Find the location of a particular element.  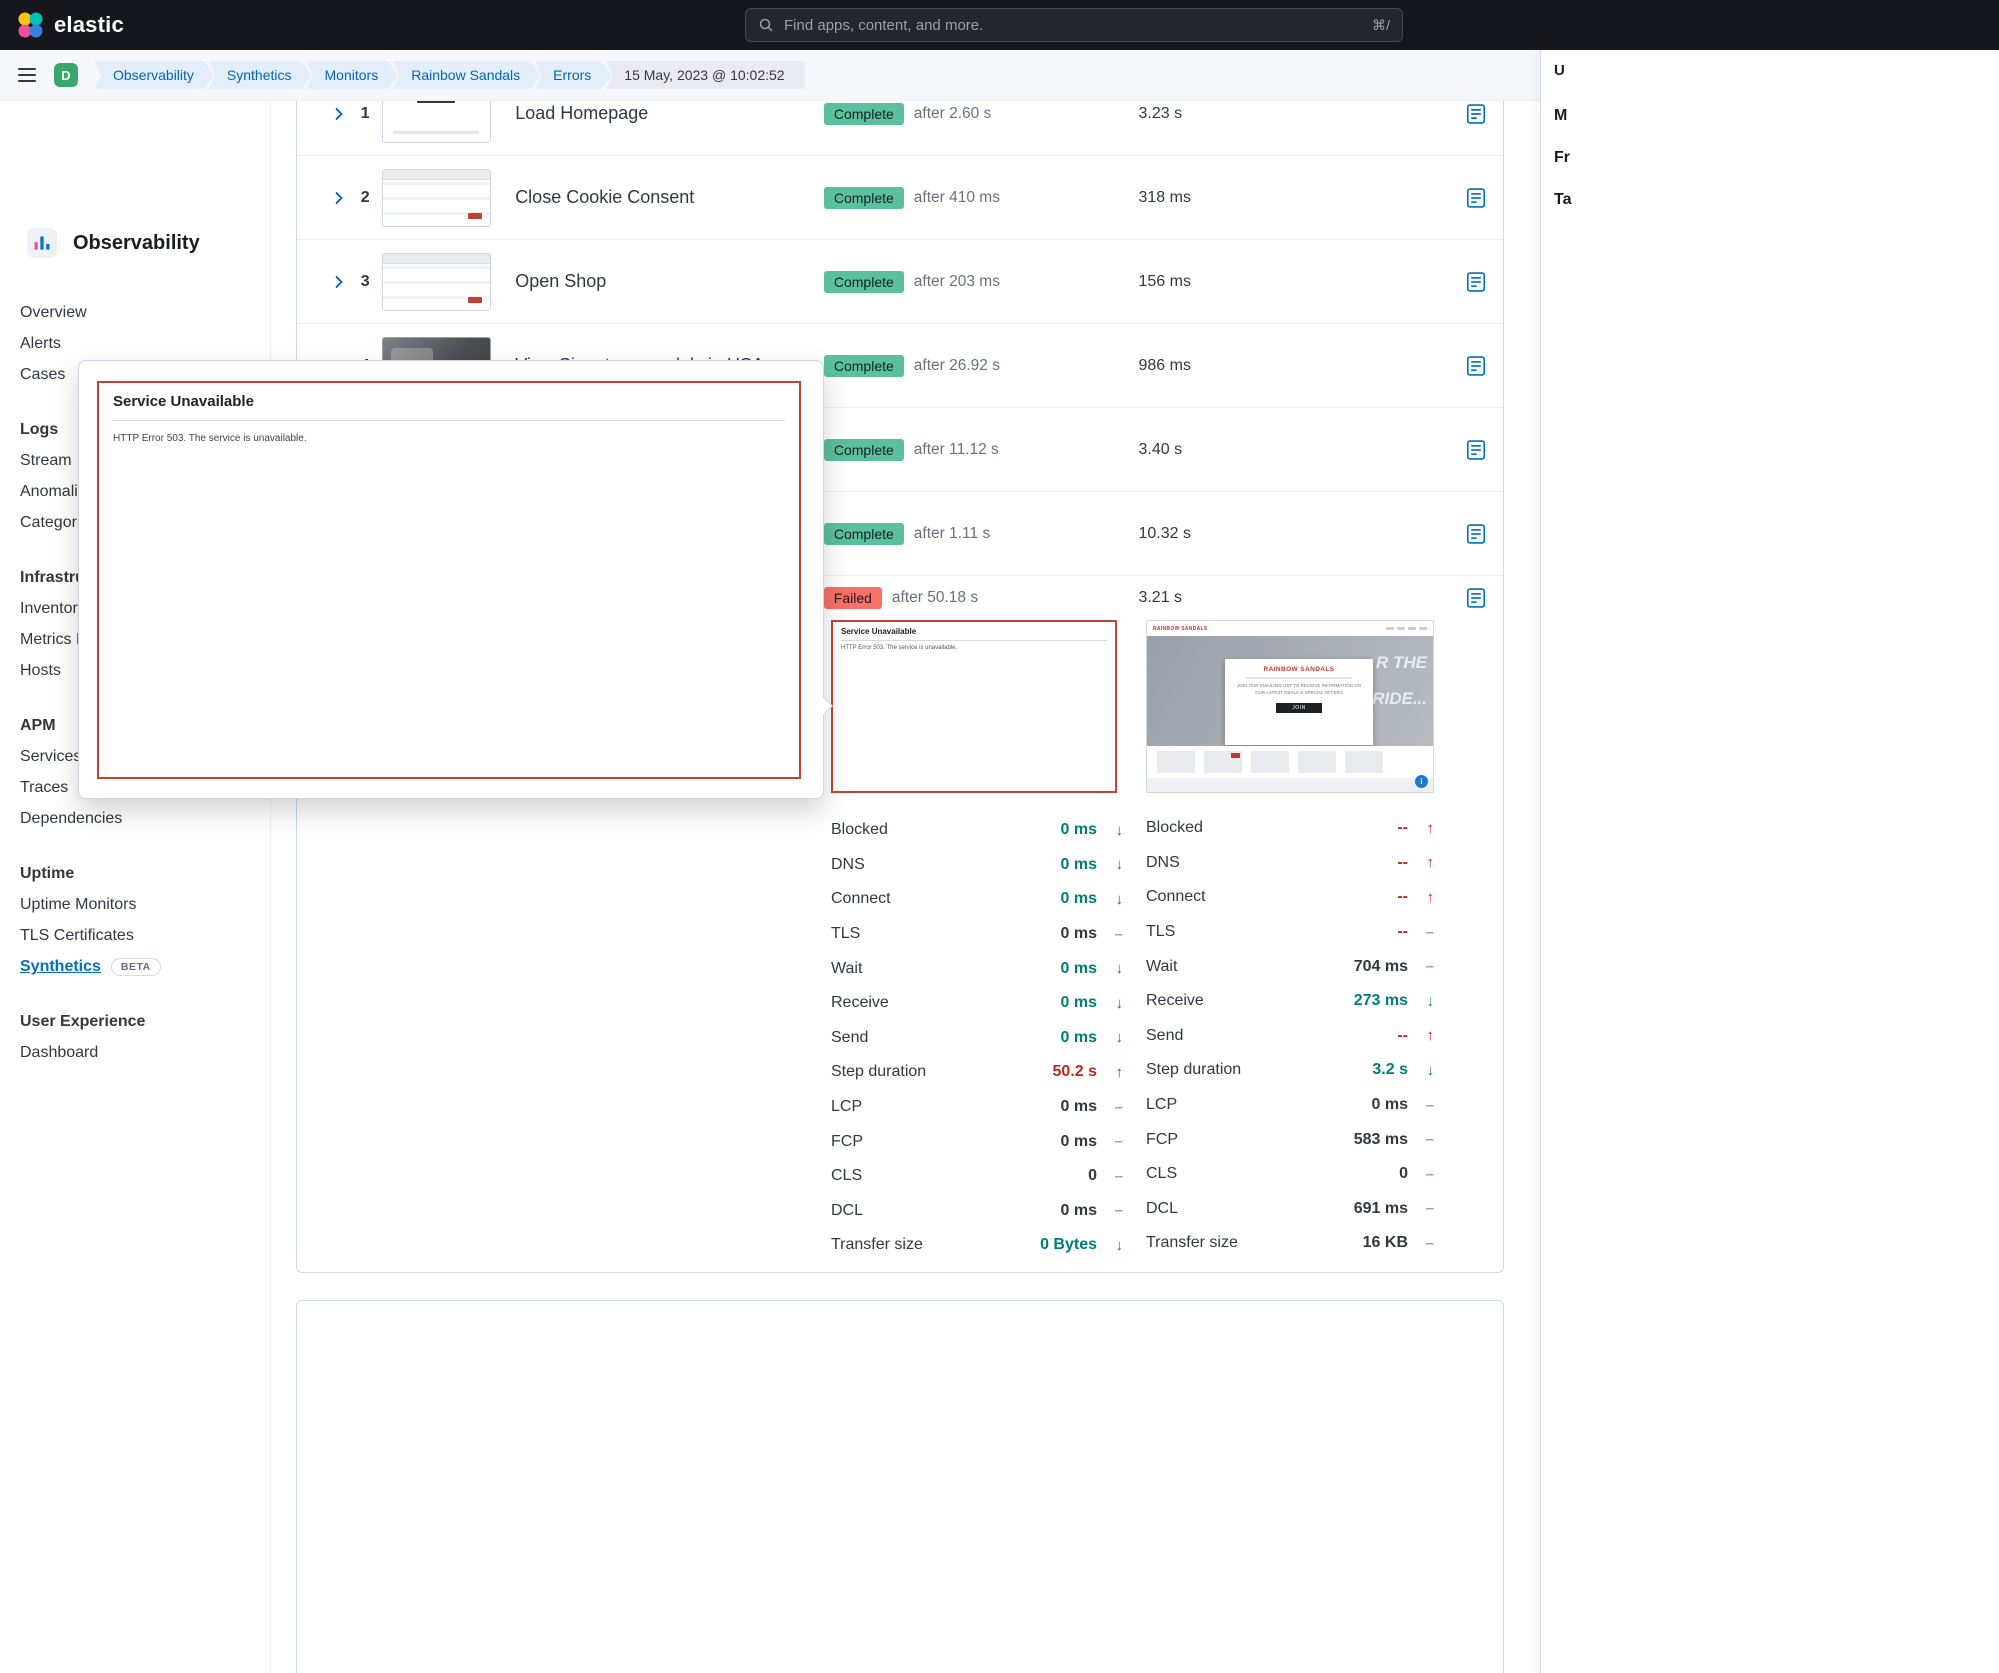

metric-label: TLS is located at coordinates (846, 934).